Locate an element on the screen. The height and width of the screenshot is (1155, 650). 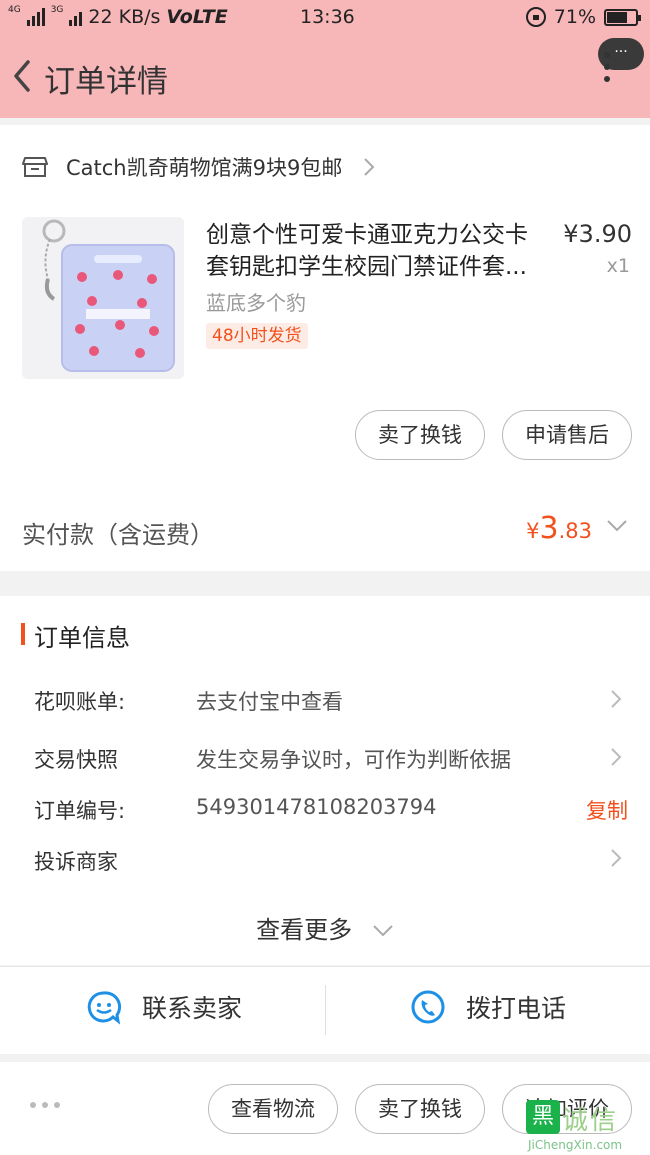
call-phone-button: 拨打电话 is located at coordinates (488, 1007).